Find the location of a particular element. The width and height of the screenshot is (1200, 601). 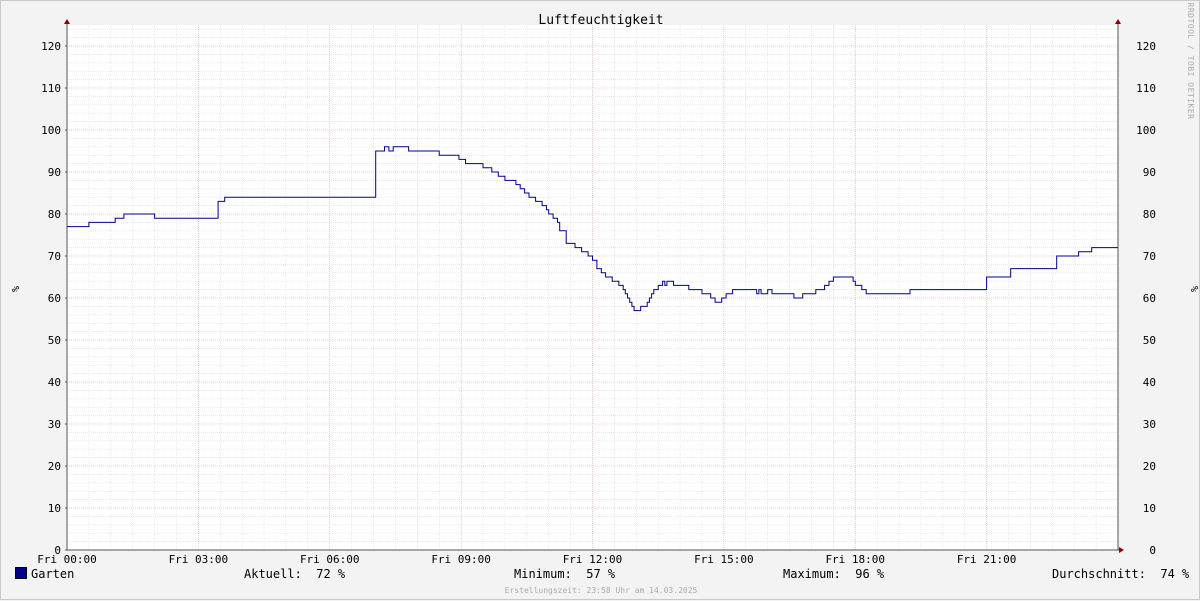

stat-maximum: Maximum: 96 % is located at coordinates (834, 574).